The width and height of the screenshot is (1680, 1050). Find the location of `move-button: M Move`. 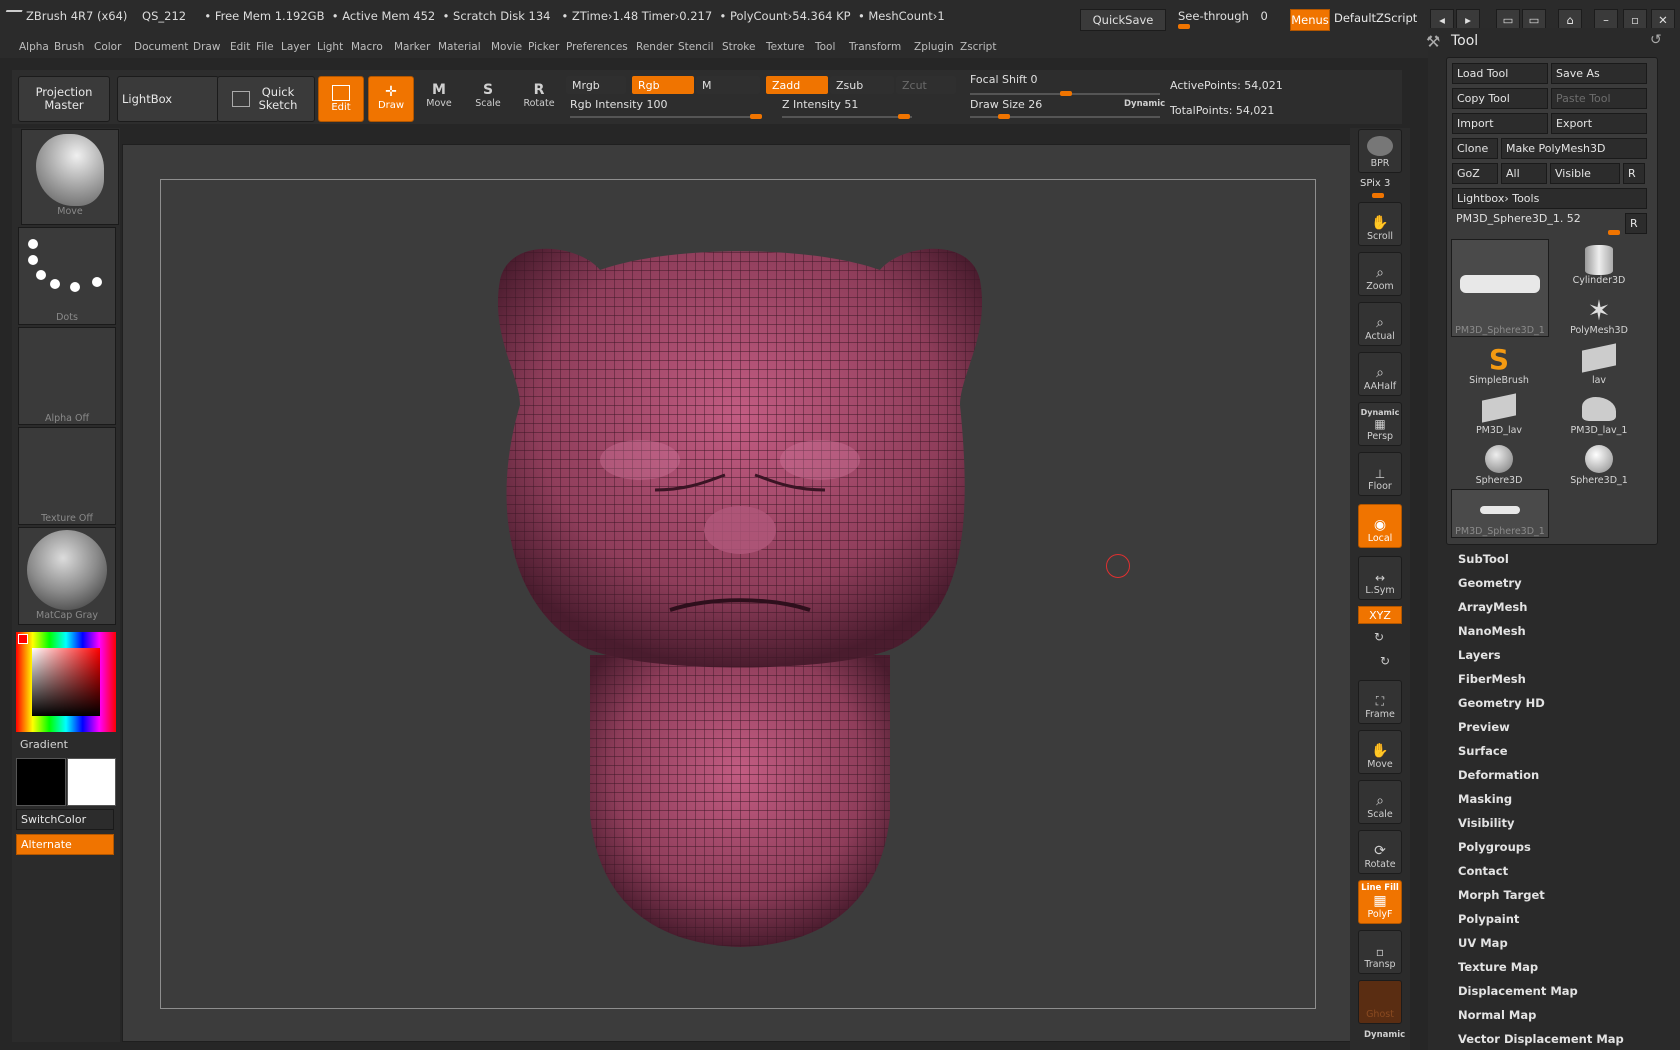

move-button: M Move is located at coordinates (439, 95).